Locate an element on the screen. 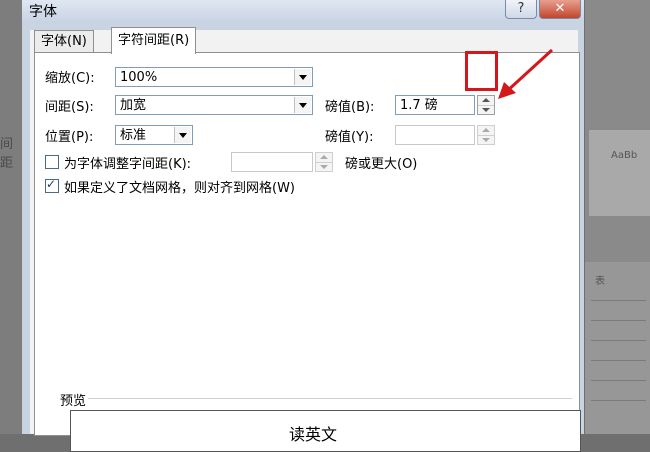 The height and width of the screenshot is (452, 650). kerning-spinner is located at coordinates (324, 162).